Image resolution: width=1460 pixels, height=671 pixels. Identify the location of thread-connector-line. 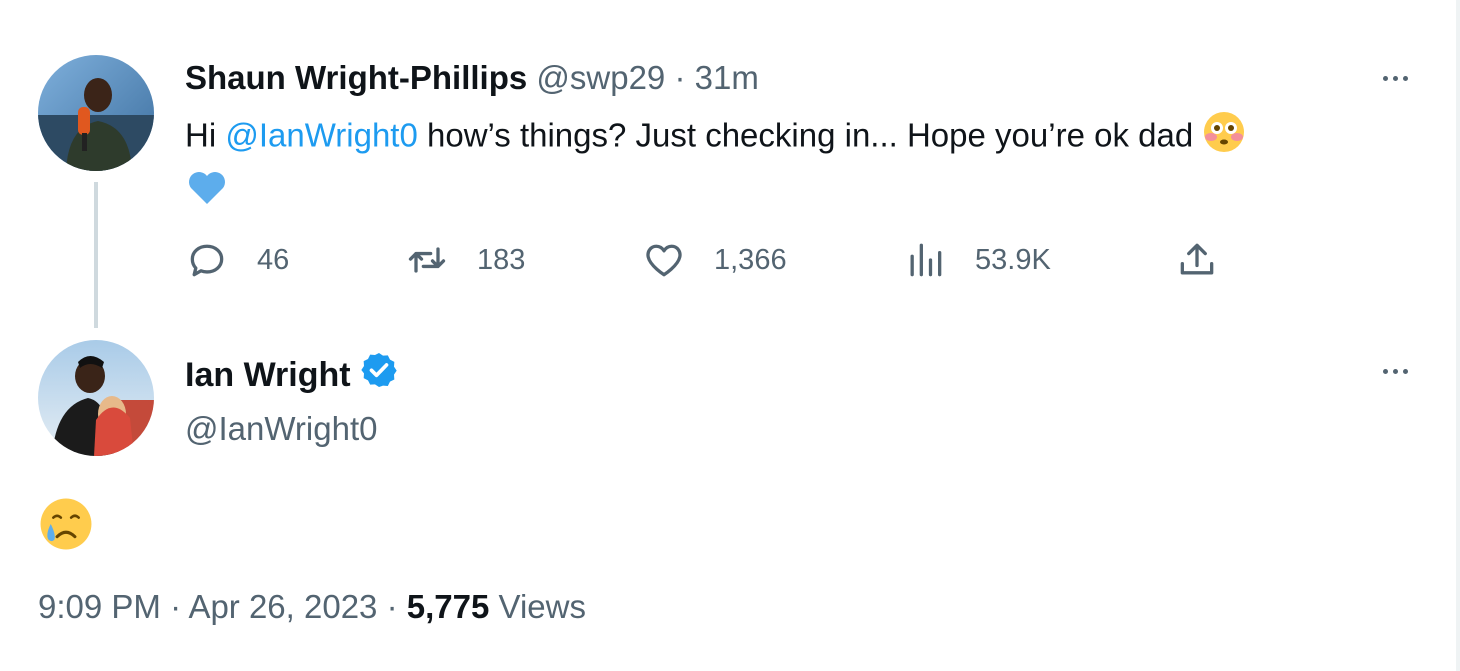
(96, 255).